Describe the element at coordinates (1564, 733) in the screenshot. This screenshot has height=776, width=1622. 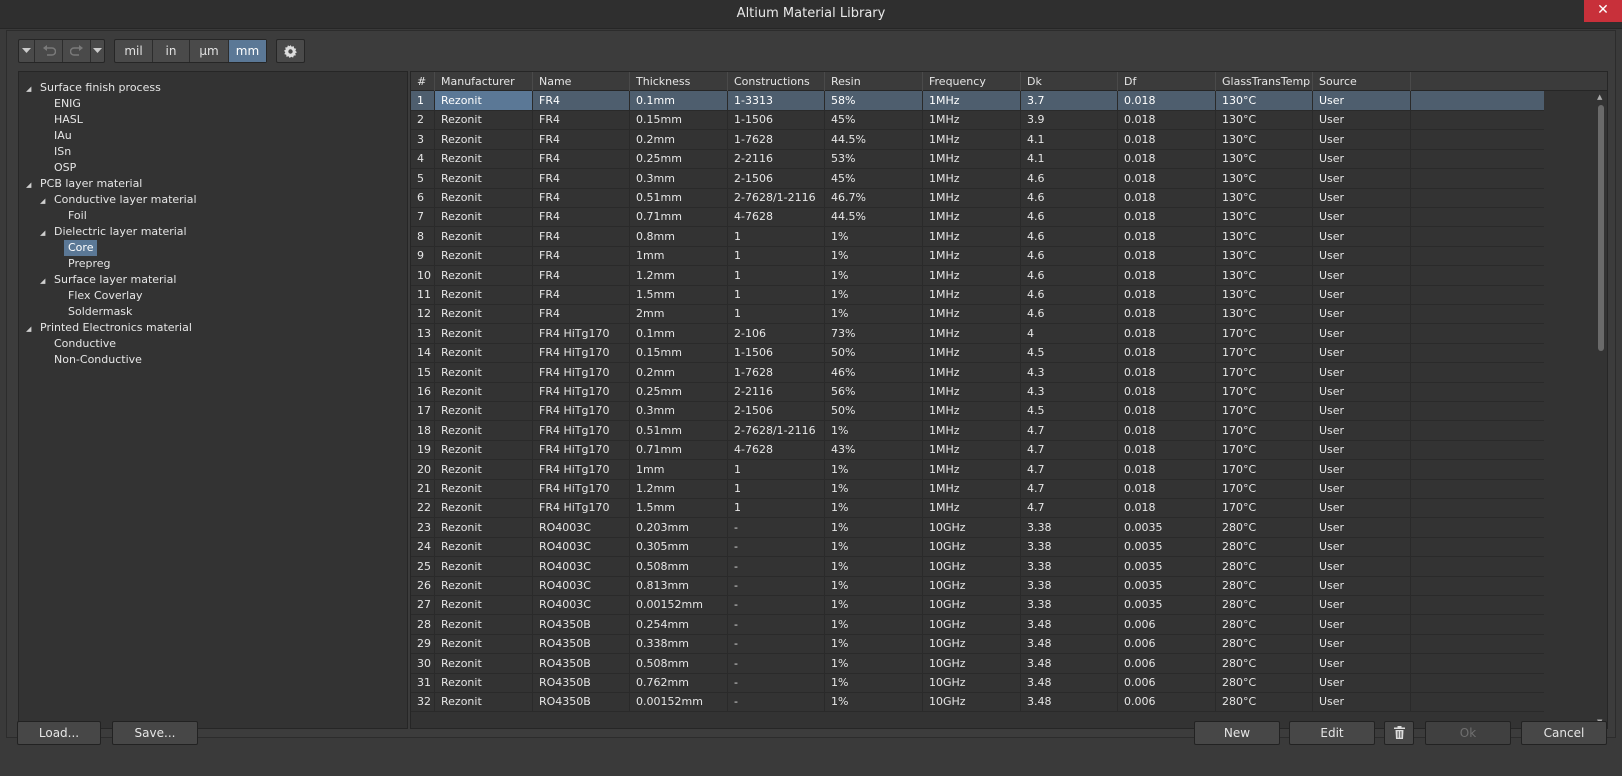
I see `cancel-button: Cancel` at that location.